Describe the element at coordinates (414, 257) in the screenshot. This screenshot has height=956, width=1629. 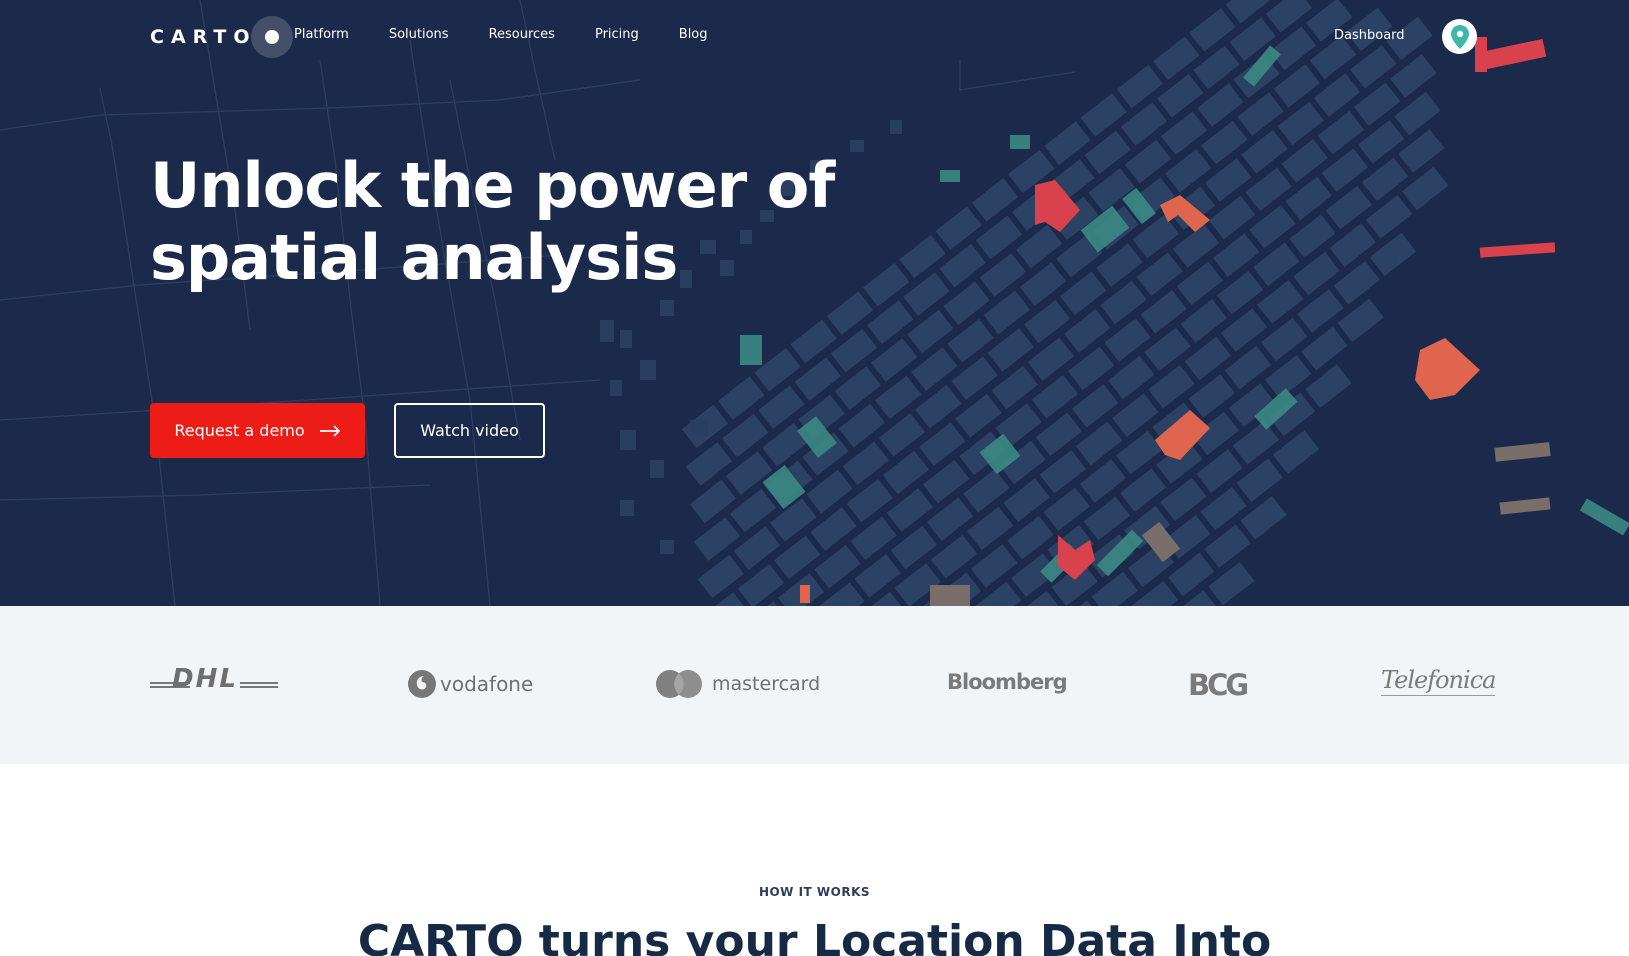
I see `hero-title-line-2: spatial analysis` at that location.